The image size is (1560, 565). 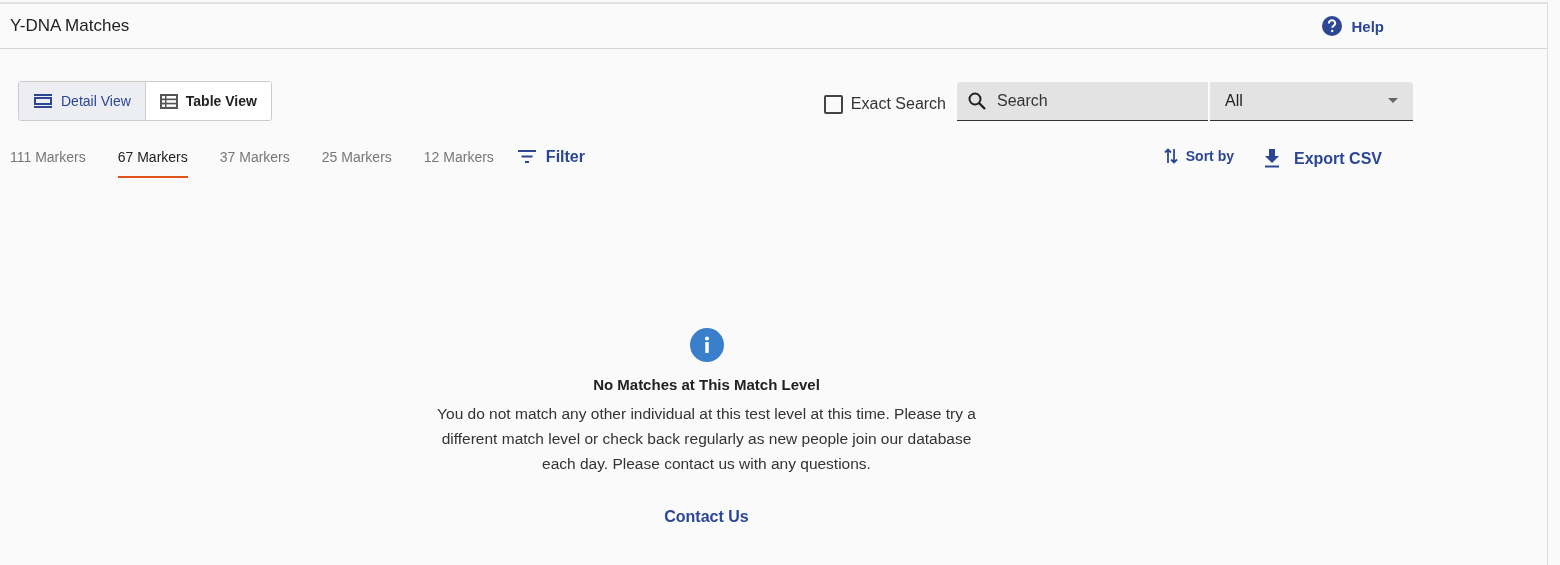 What do you see at coordinates (706, 517) in the screenshot?
I see `contact-us-link: Contact Us` at bounding box center [706, 517].